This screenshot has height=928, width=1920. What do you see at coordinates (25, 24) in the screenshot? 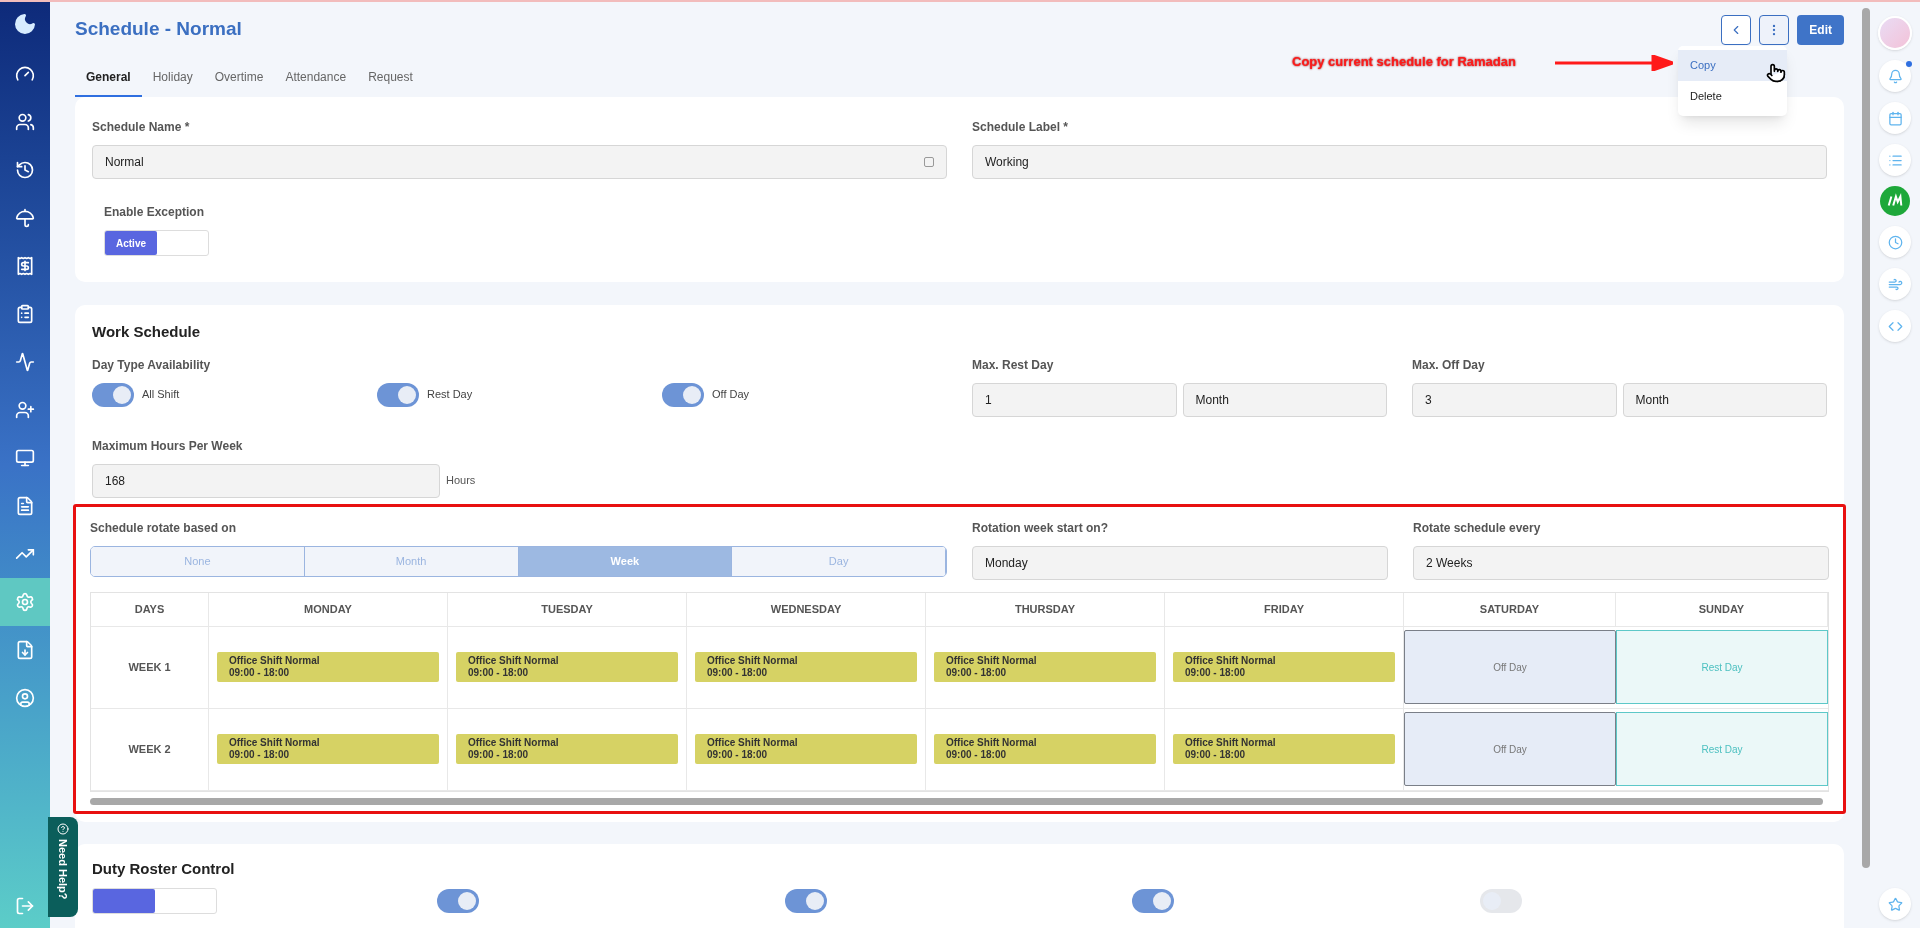
I see `moon-logo-icon` at bounding box center [25, 24].